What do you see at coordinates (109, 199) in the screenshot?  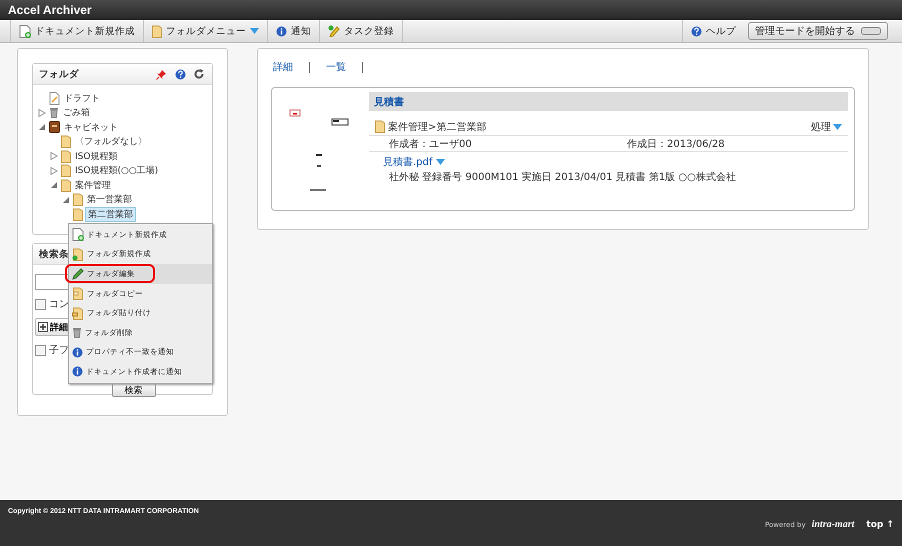 I see `tree-item: 第一営業部` at bounding box center [109, 199].